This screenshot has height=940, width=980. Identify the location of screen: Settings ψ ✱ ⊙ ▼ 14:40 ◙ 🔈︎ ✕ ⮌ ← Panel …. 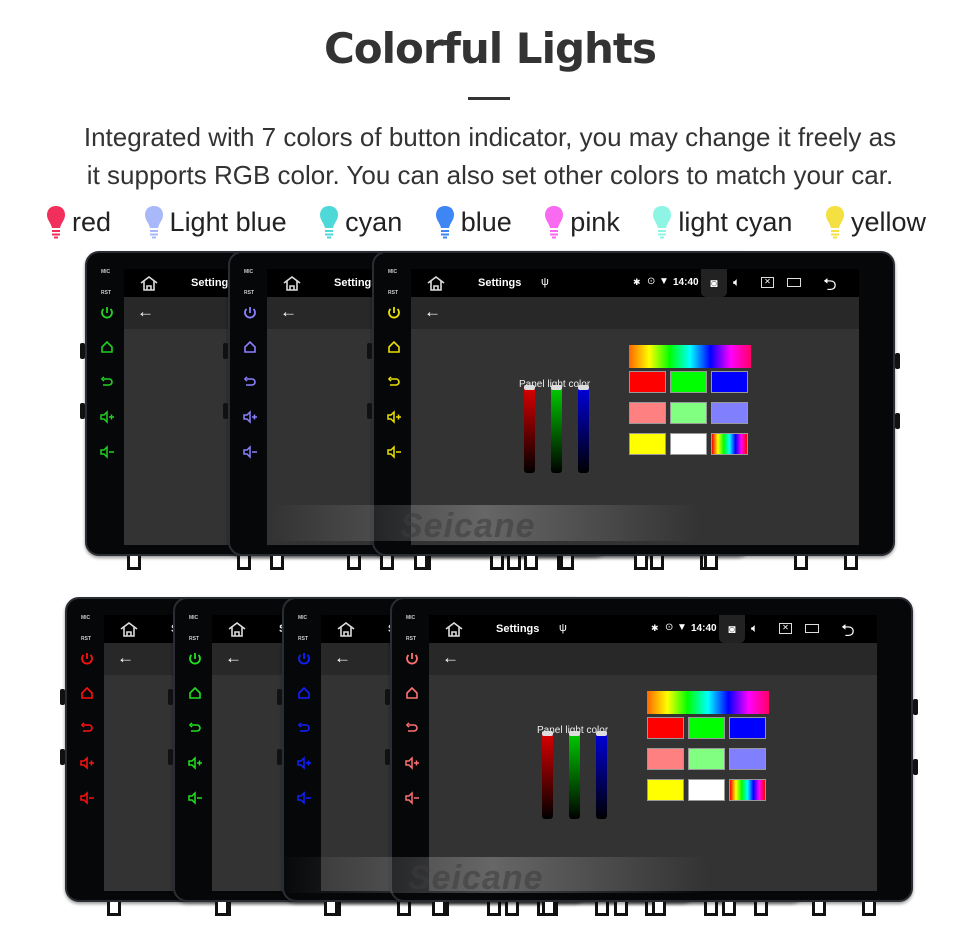
(635, 407).